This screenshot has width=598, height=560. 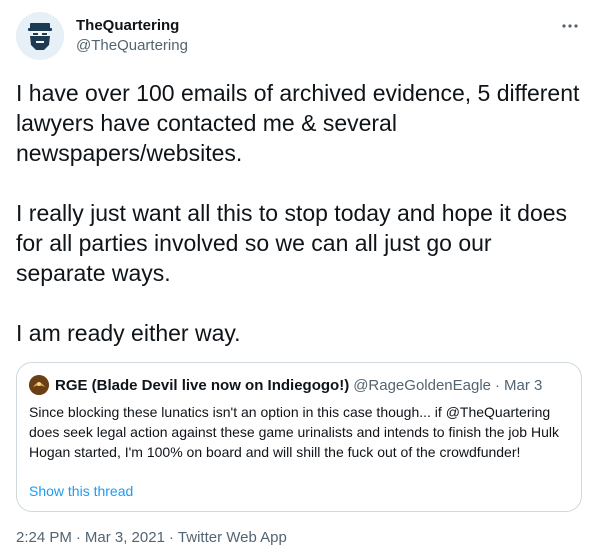 I want to click on more-options-button, so click(x=570, y=26).